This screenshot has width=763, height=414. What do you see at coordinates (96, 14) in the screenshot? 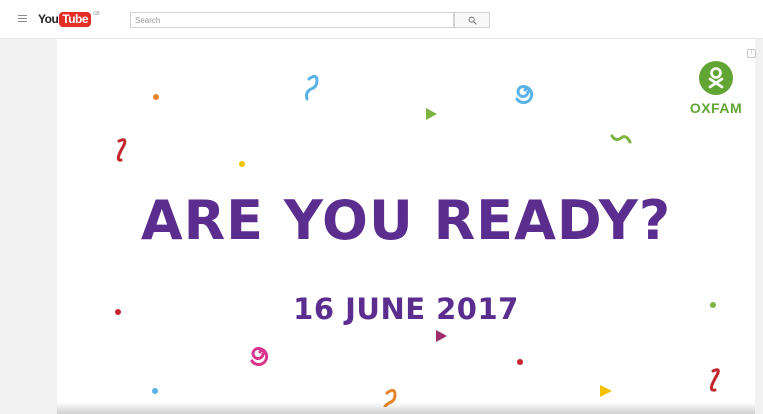
I see `logo-region-text: GB` at bounding box center [96, 14].